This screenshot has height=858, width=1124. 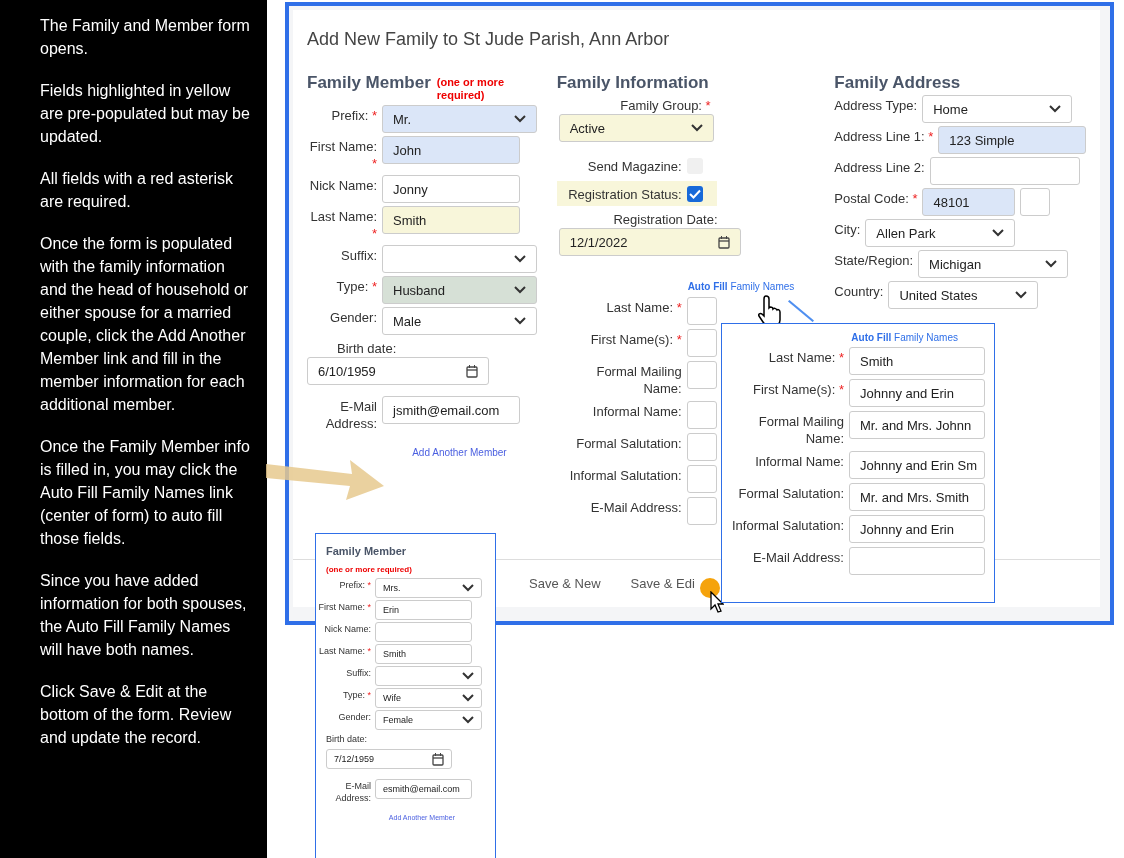 What do you see at coordinates (451, 150) in the screenshot?
I see `text-field: John` at bounding box center [451, 150].